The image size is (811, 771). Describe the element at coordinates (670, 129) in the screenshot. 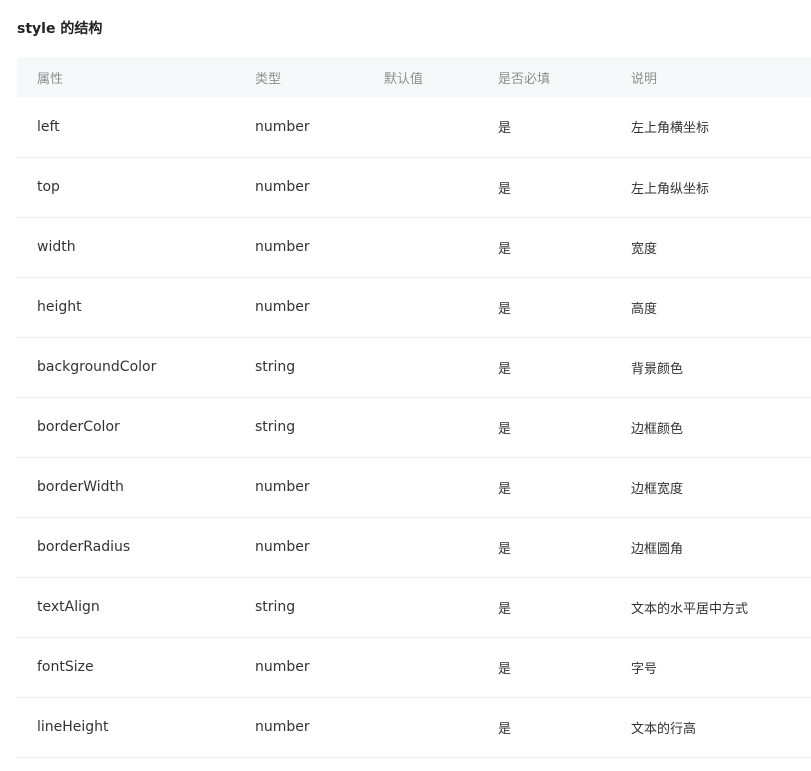

I see `cell-description: 左上角横坐标` at that location.